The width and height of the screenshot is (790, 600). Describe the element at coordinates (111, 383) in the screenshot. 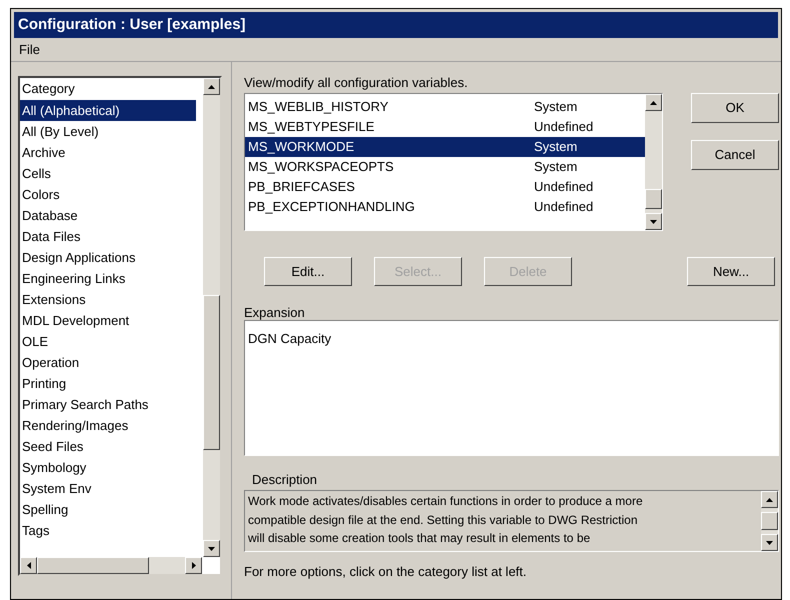

I see `category-item: Printing` at that location.